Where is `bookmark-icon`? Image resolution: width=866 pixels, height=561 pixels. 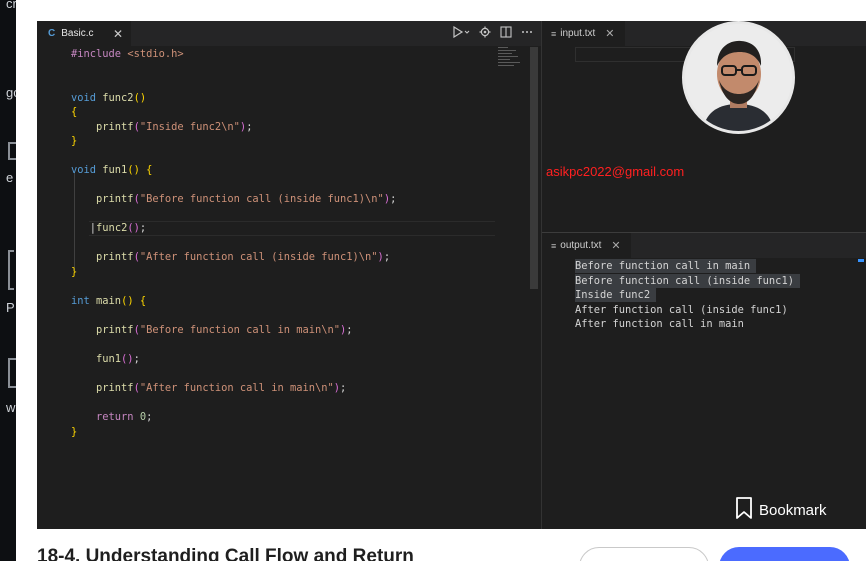 bookmark-icon is located at coordinates (744, 510).